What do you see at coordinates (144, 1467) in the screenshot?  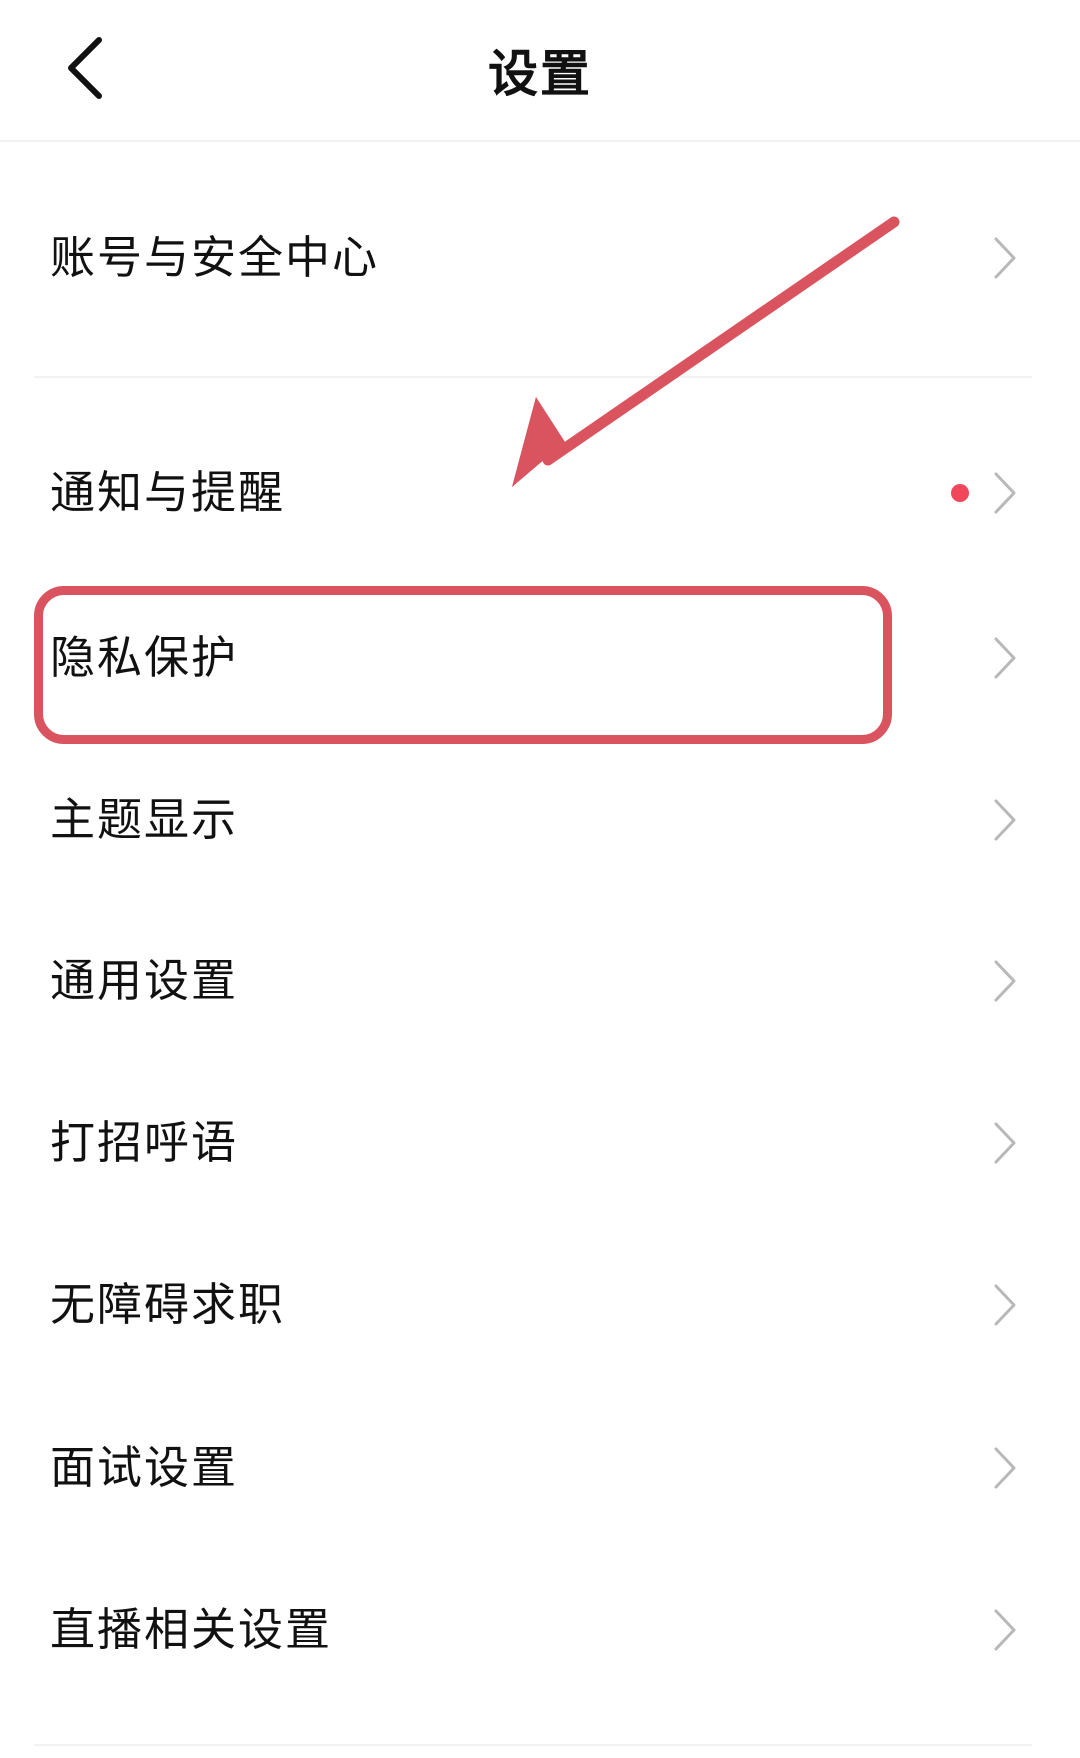 I see `settings-item-label: 面试设置` at bounding box center [144, 1467].